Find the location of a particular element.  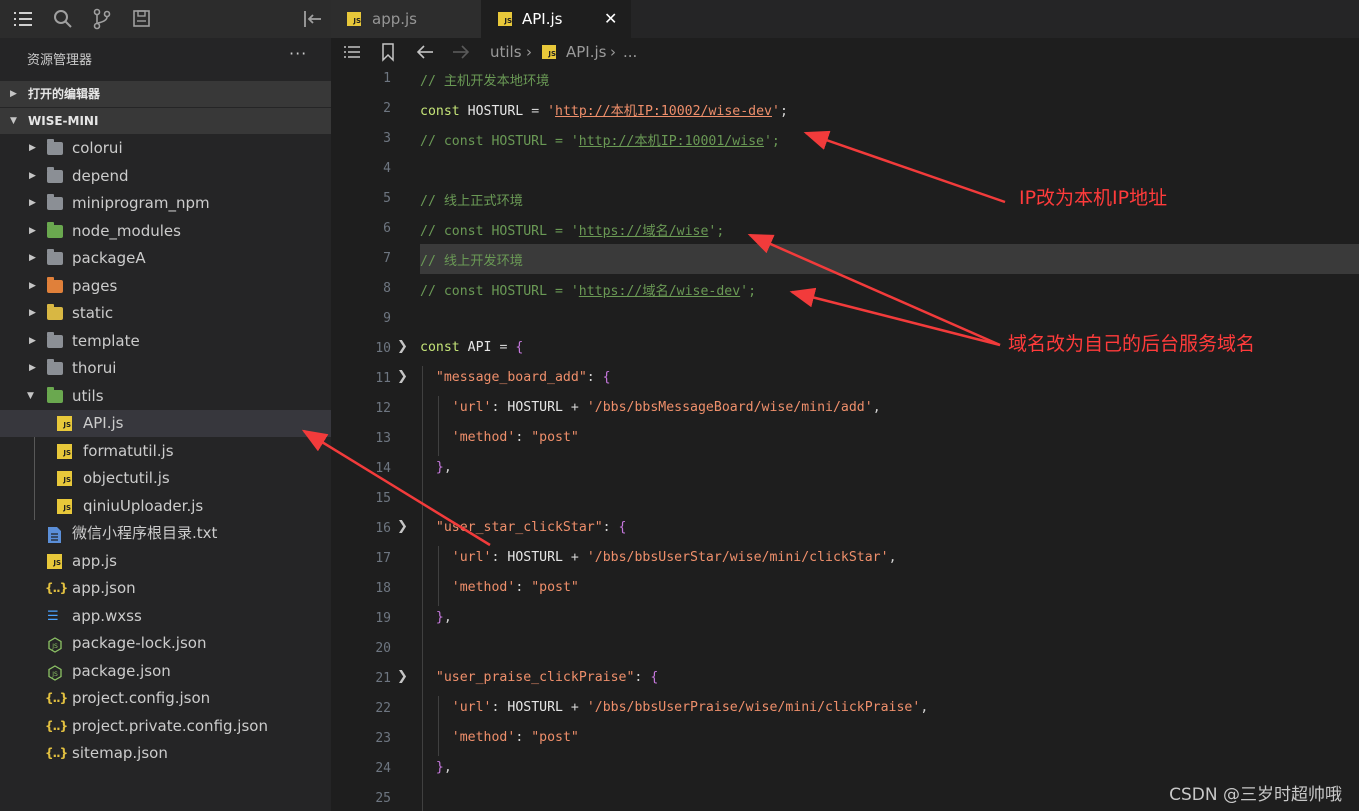

code-line-6: // const HOSTURL = 'https://域名/wise'; is located at coordinates (572, 229).